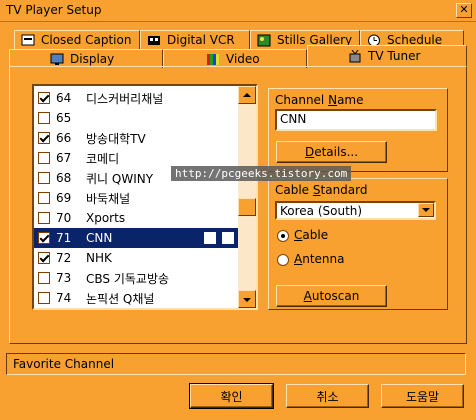 The height and width of the screenshot is (420, 476). Describe the element at coordinates (231, 396) in the screenshot. I see `ok-button: 확인` at that location.